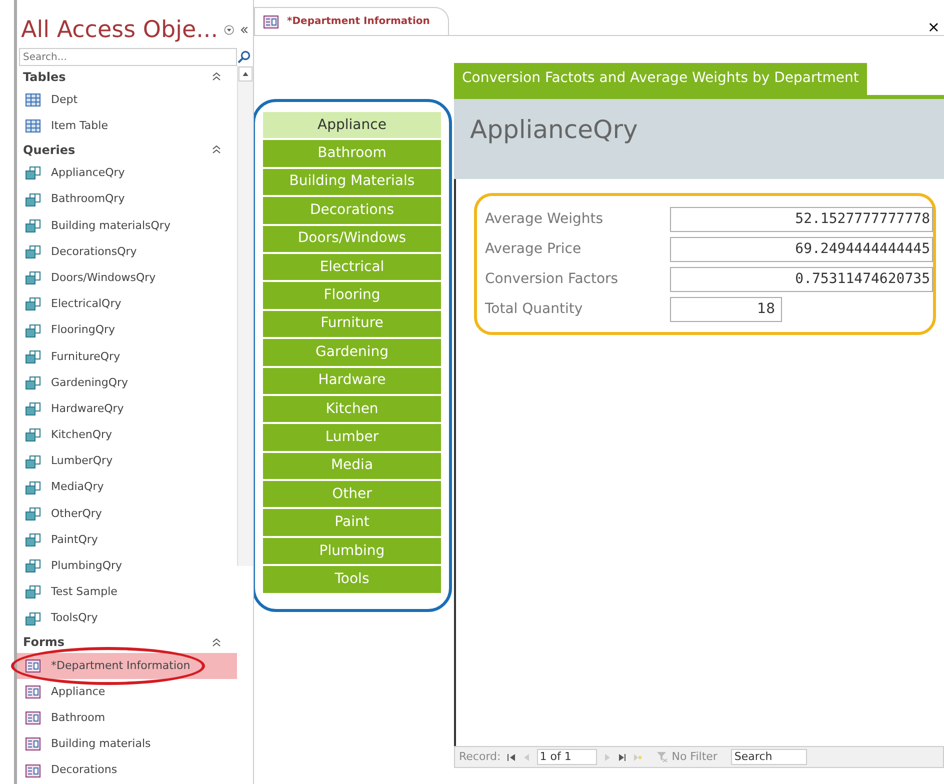 This screenshot has height=784, width=944. I want to click on item-label: ToolsQry, so click(74, 618).